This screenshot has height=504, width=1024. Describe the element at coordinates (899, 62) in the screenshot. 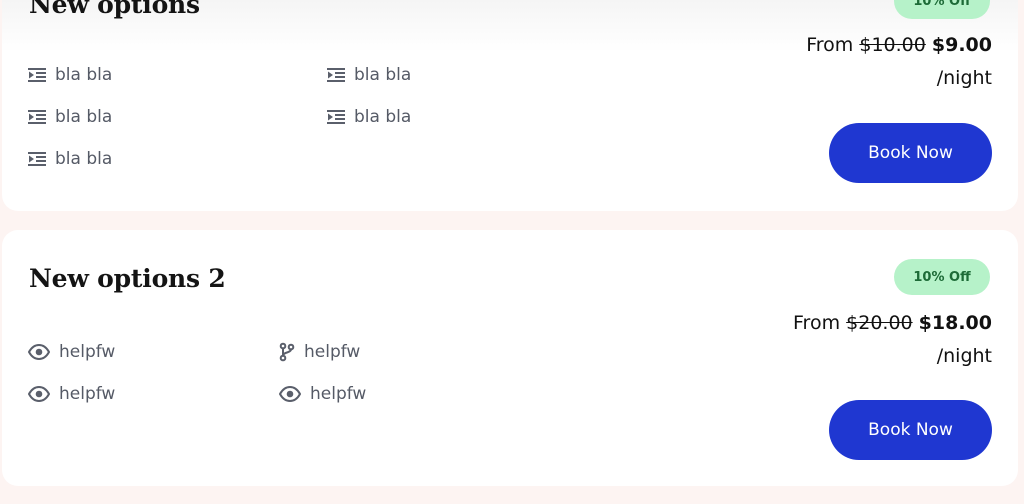

I see `price-block: From $10.00 $9.00 /night` at that location.